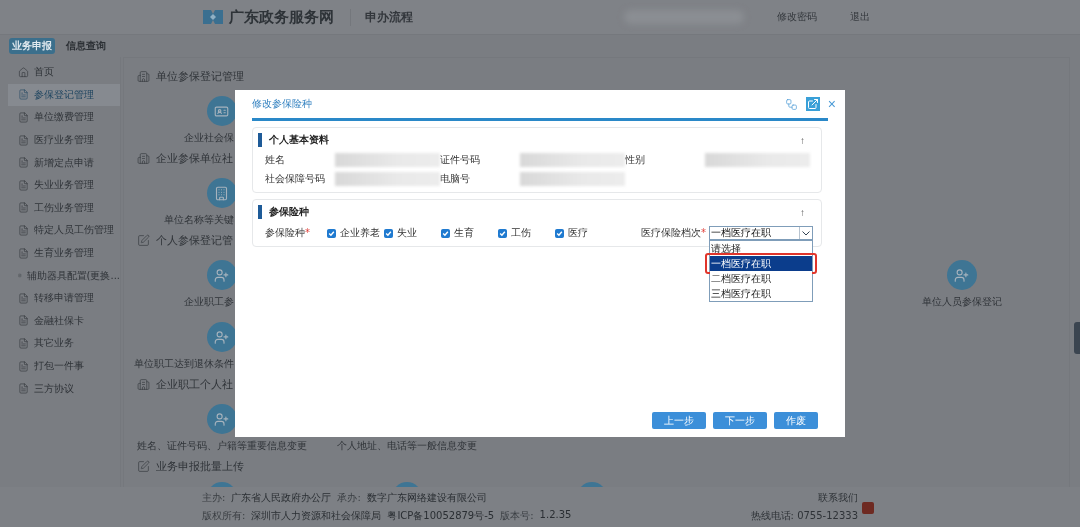 This screenshot has height=527, width=1080. I want to click on footer-text: 数字广东网络建设有限公司, so click(426, 498).